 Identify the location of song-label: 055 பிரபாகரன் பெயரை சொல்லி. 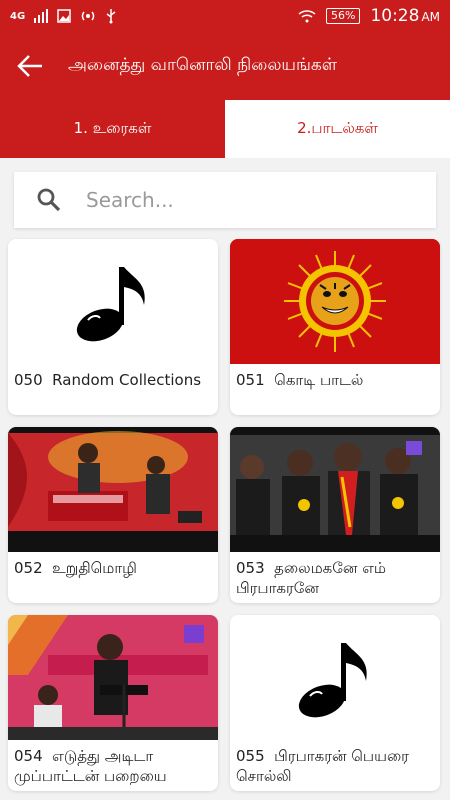
(325, 766).